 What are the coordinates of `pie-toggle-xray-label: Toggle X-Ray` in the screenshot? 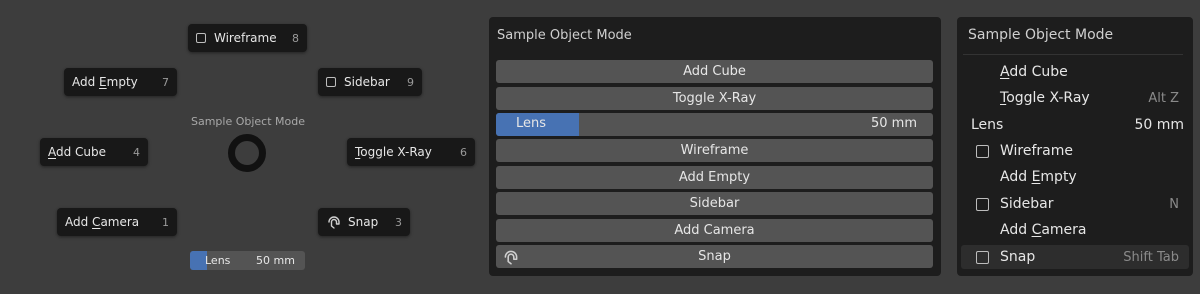 It's located at (393, 152).